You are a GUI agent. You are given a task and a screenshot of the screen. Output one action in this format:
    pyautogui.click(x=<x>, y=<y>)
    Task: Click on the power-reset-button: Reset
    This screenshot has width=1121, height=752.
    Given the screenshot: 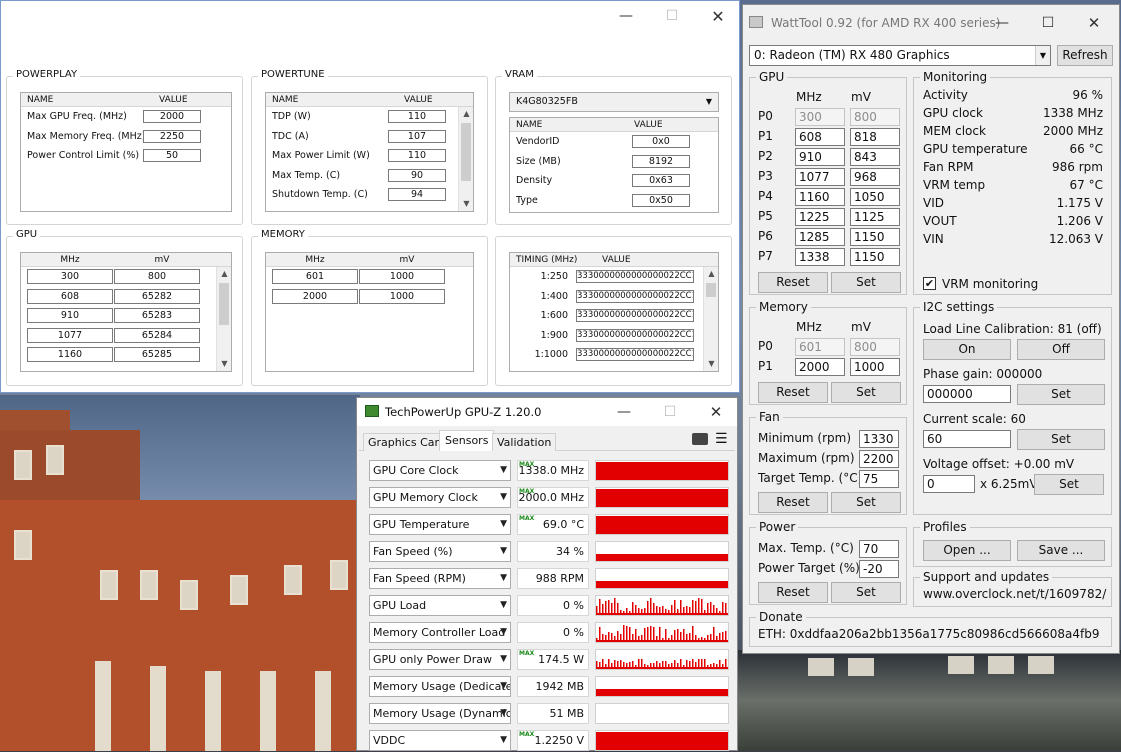 What is the action you would take?
    pyautogui.click(x=793, y=592)
    